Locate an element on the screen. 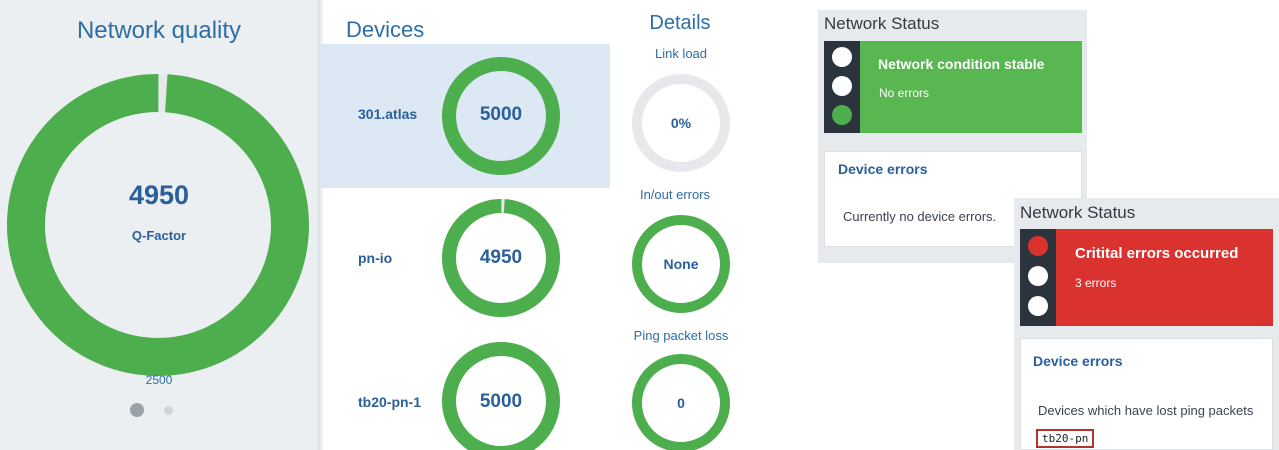 Image resolution: width=1279 pixels, height=450 pixels. device-value-301-atlas: 5000 is located at coordinates (501, 114).